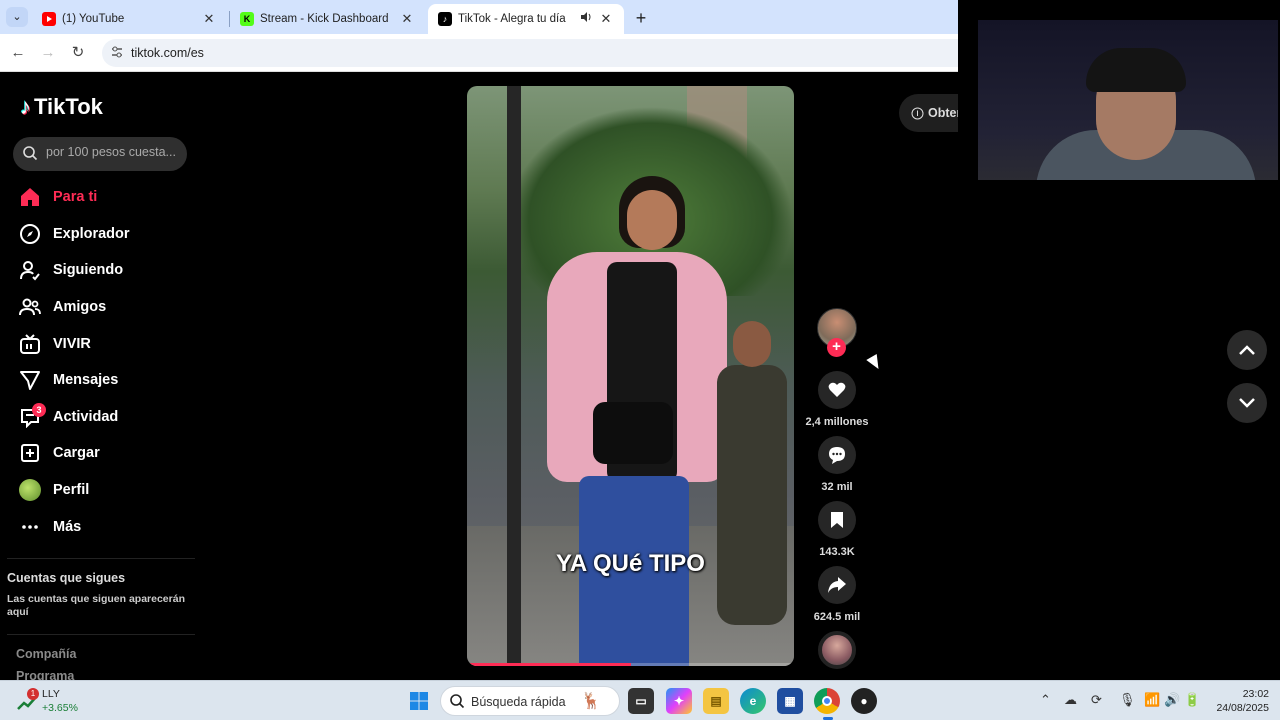 Image resolution: width=1280 pixels, height=720 pixels. Describe the element at coordinates (753, 701) in the screenshot. I see `edge-icon: e` at that location.